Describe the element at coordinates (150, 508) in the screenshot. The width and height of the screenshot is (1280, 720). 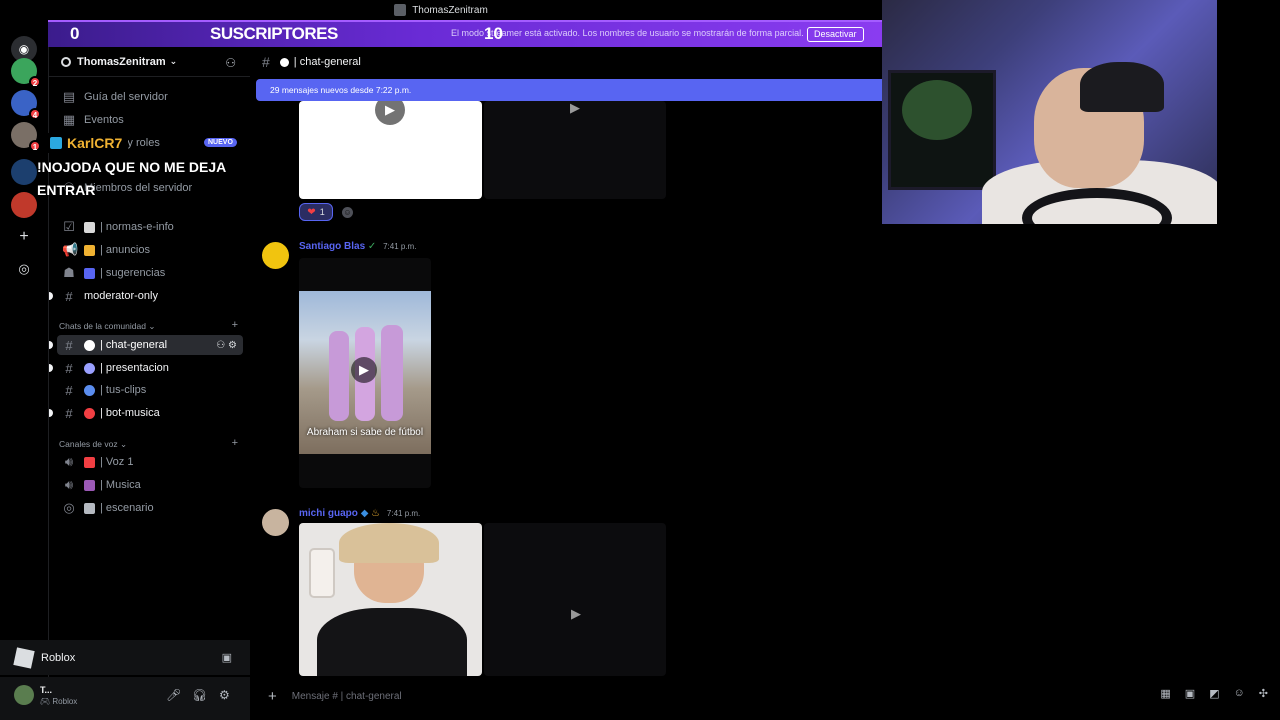
I see `stage-channel-escenario: ◎ | escenario` at that location.